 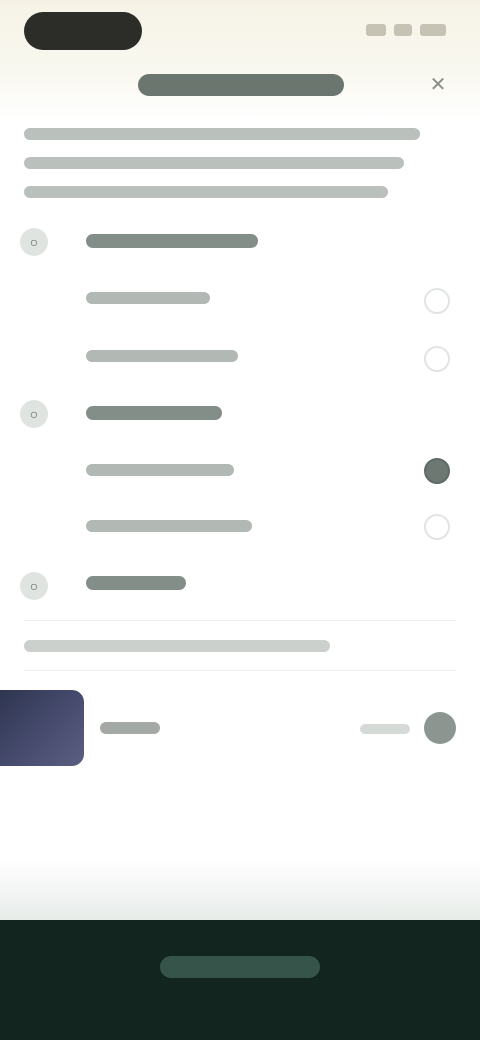 I want to click on page-title, so click(x=241, y=85).